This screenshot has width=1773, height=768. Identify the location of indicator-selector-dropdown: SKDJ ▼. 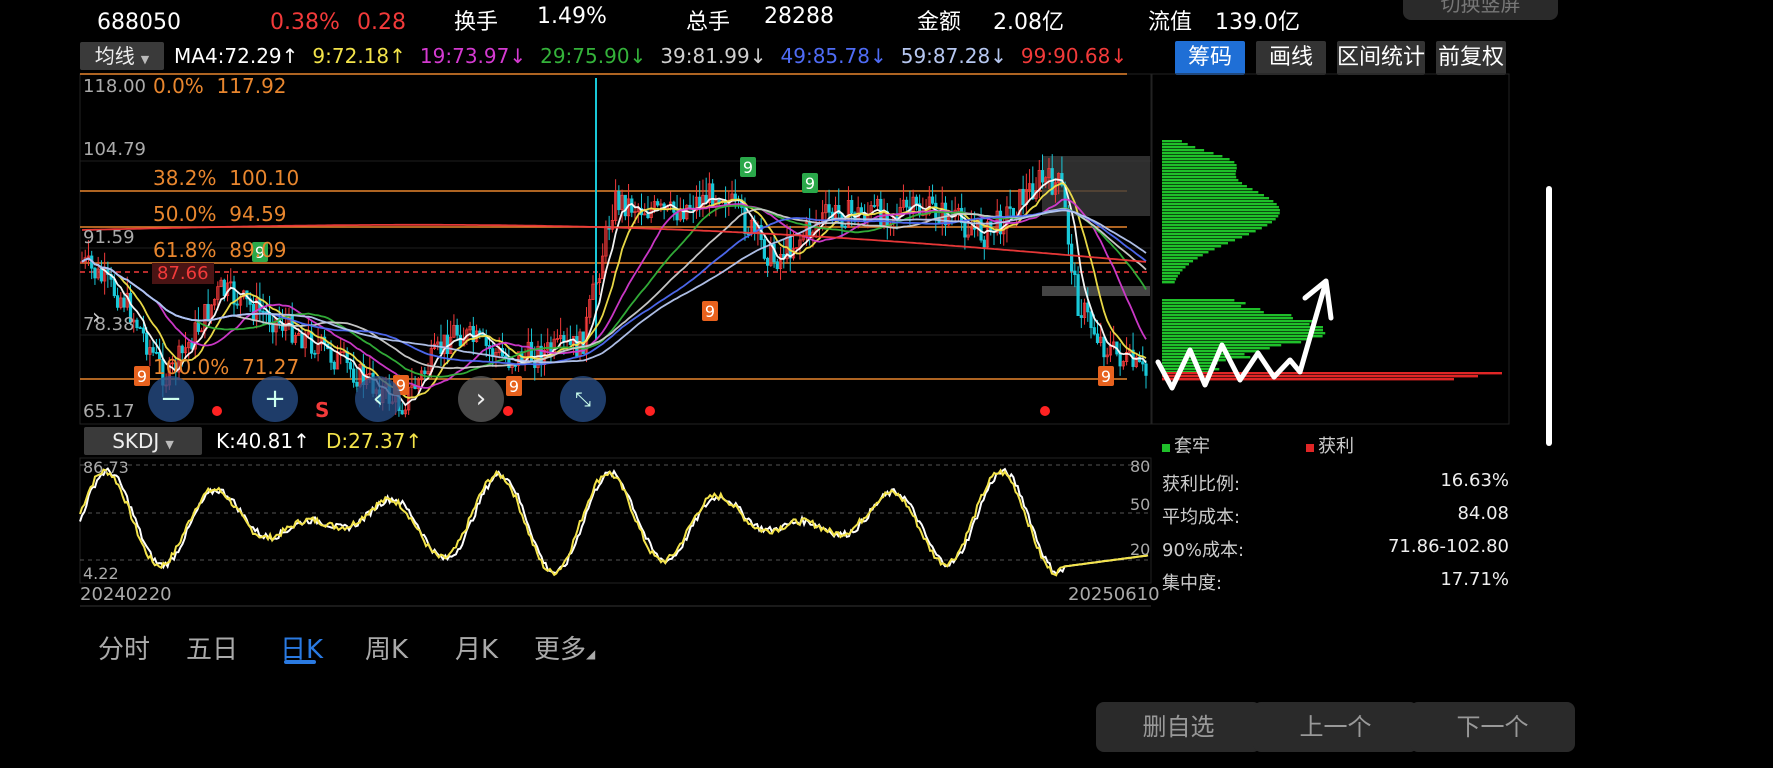
(143, 441).